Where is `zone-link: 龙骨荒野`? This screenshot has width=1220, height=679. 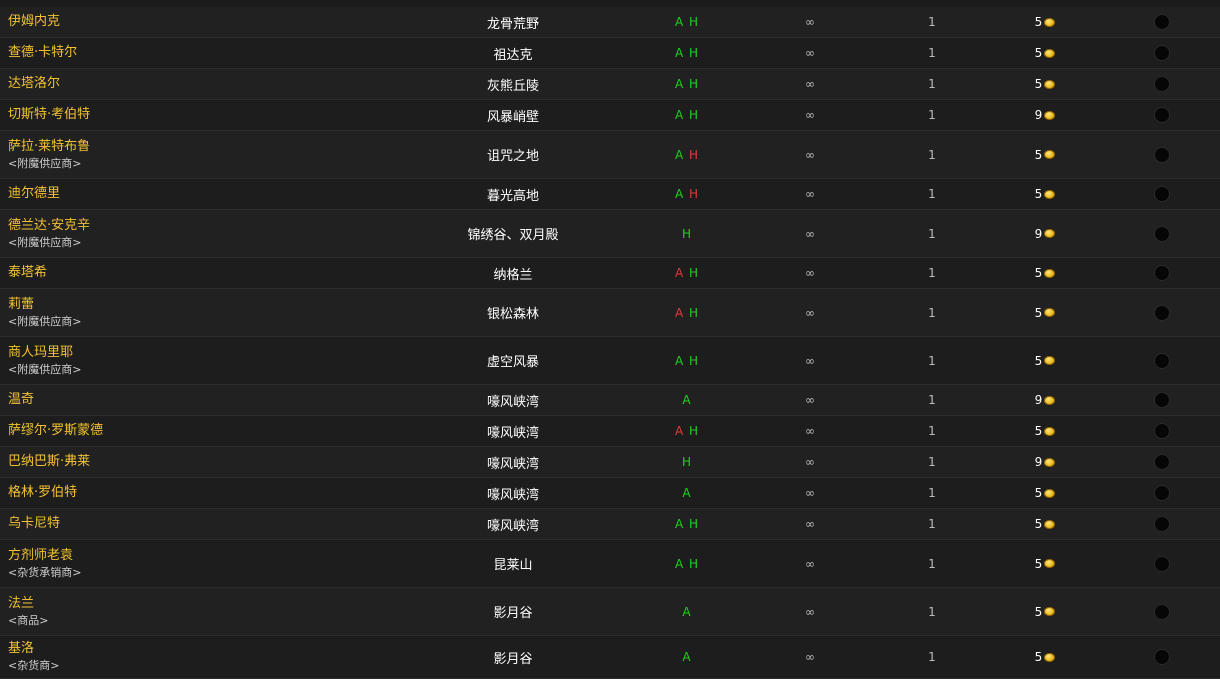 zone-link: 龙骨荒野 is located at coordinates (513, 22).